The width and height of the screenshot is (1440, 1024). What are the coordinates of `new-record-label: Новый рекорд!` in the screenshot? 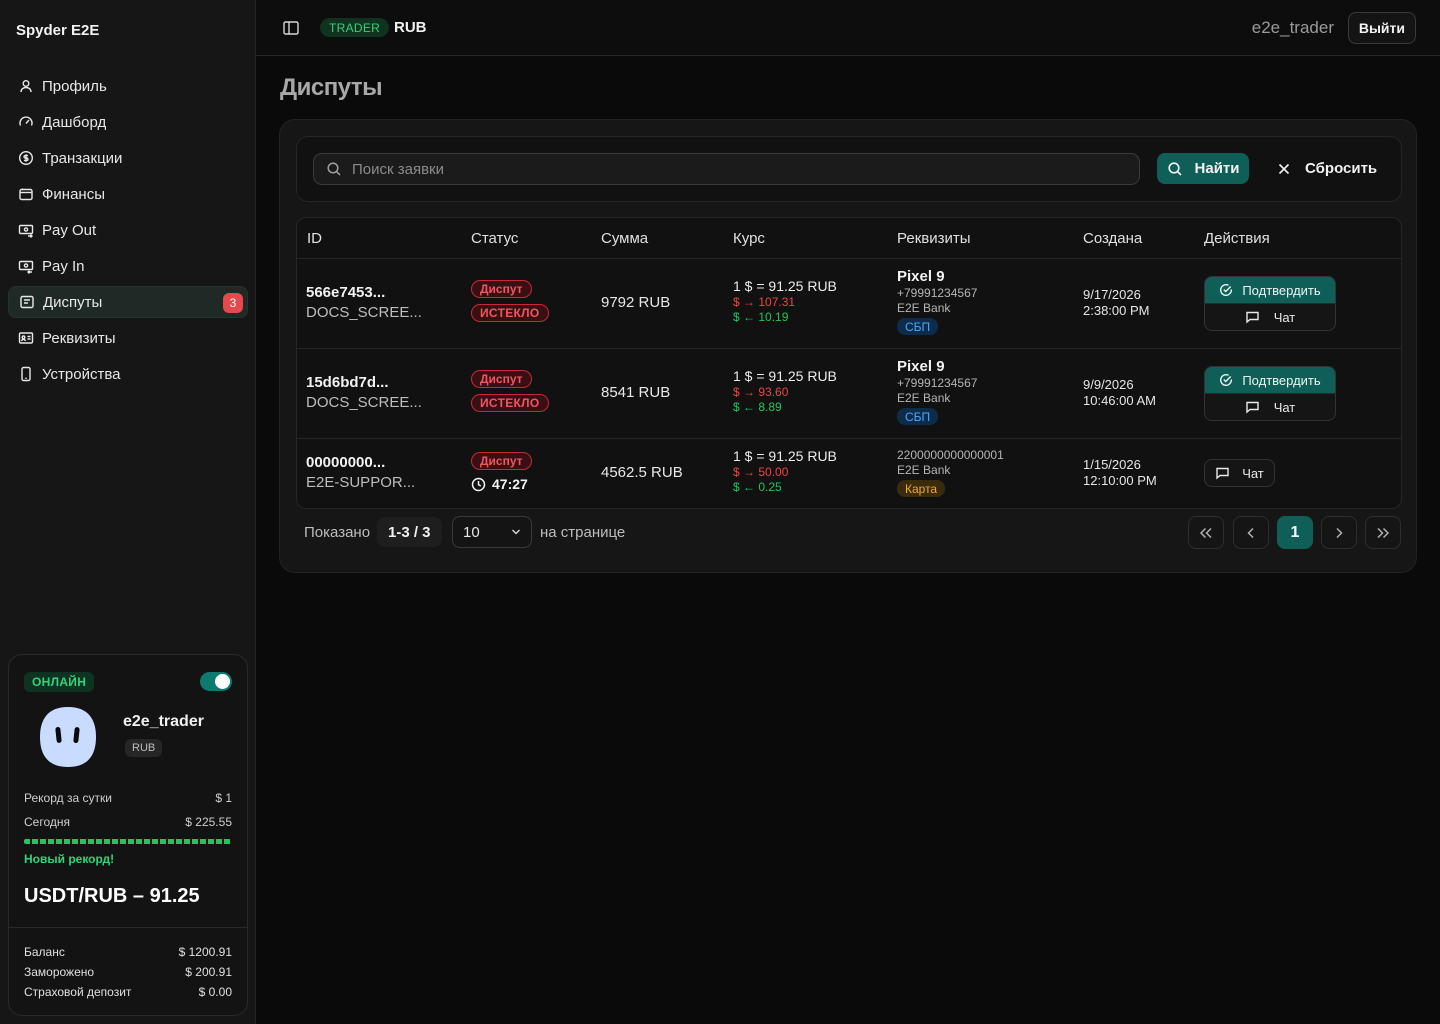 It's located at (69, 859).